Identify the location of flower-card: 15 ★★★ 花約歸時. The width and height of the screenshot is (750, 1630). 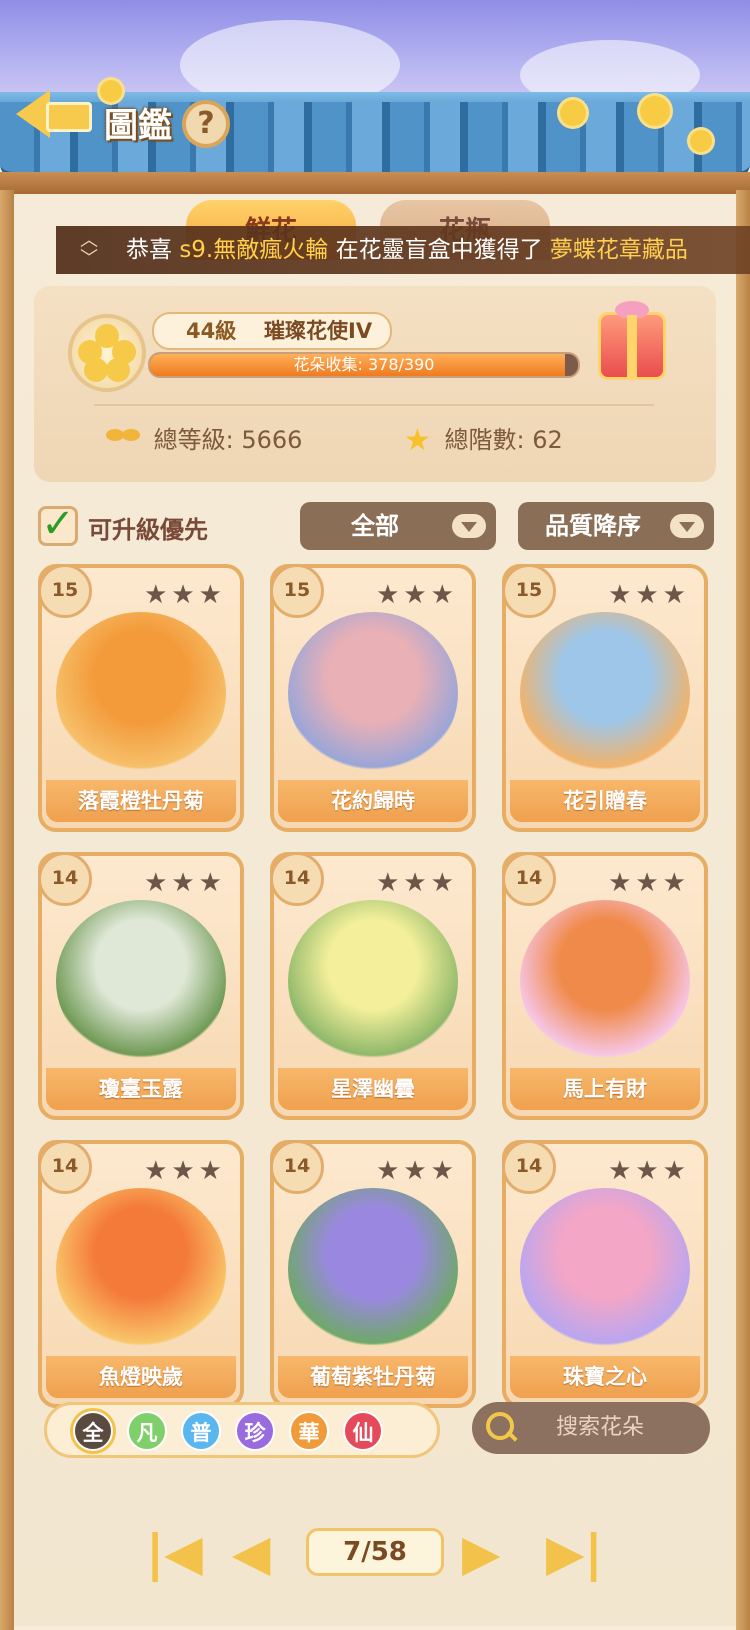
(373, 698).